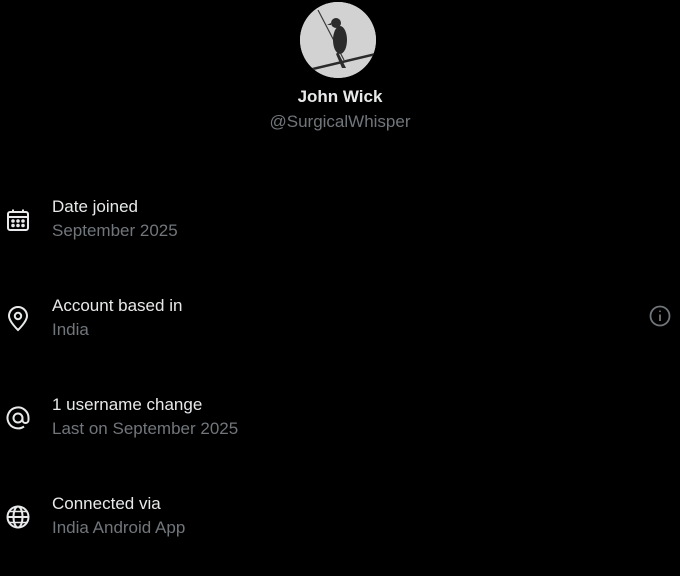 Image resolution: width=680 pixels, height=576 pixels. What do you see at coordinates (340, 121) in the screenshot?
I see `username-handle: @SurgicalWhisper` at bounding box center [340, 121].